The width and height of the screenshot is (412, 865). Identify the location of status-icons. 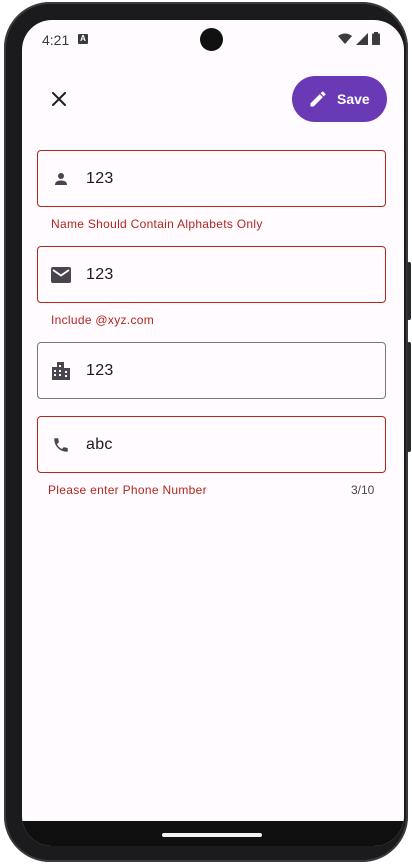
(359, 38).